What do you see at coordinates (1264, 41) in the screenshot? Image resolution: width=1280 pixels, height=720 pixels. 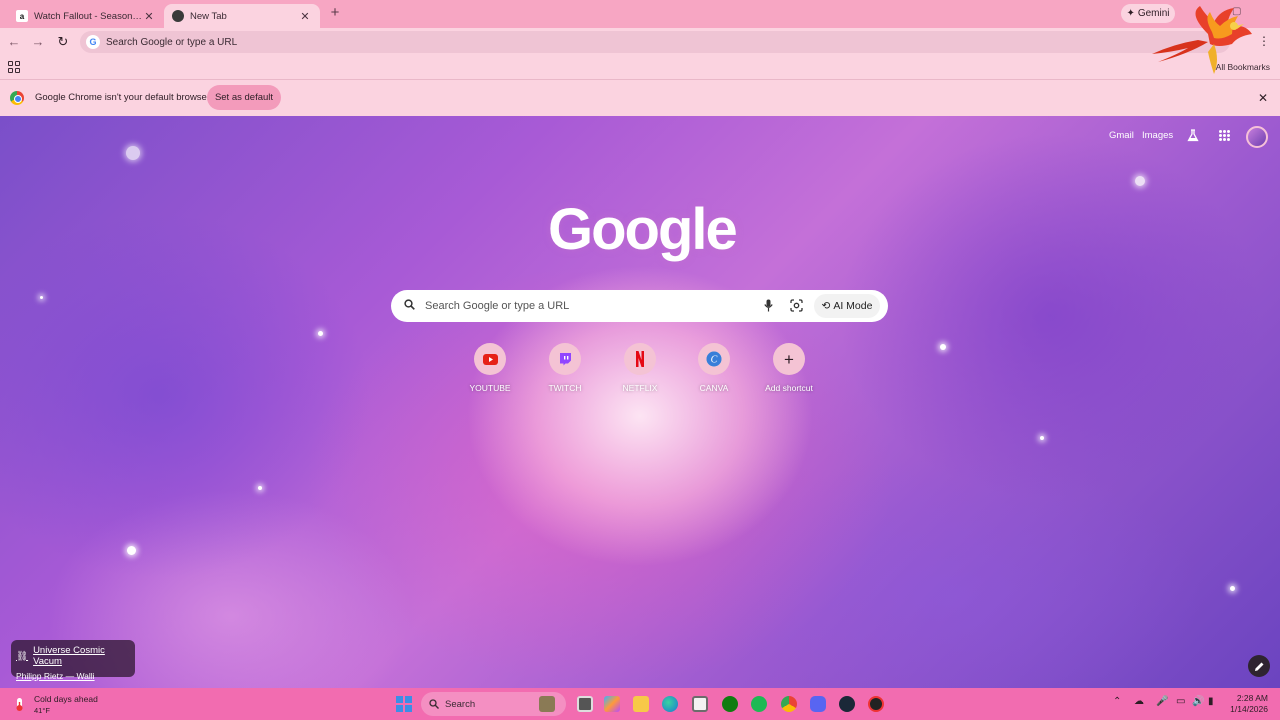 I see `menu-icon: ⋮` at bounding box center [1264, 41].